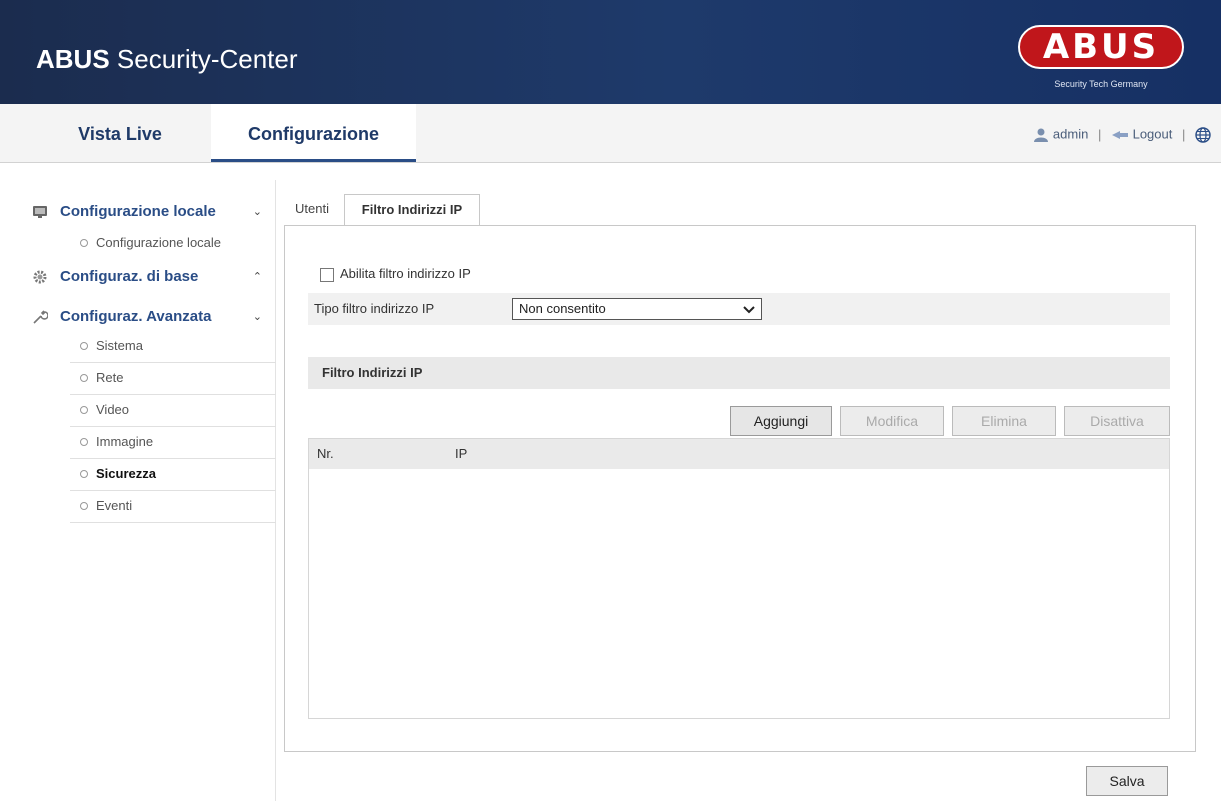 This screenshot has width=1221, height=801. What do you see at coordinates (110, 377) in the screenshot?
I see `sidebar-item-label: Rete` at bounding box center [110, 377].